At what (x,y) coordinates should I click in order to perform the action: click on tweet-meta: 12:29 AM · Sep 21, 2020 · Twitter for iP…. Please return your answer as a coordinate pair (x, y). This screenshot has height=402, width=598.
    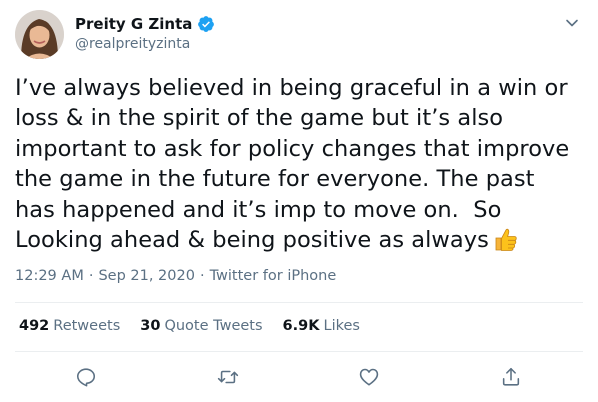
    Looking at the image, I should click on (175, 276).